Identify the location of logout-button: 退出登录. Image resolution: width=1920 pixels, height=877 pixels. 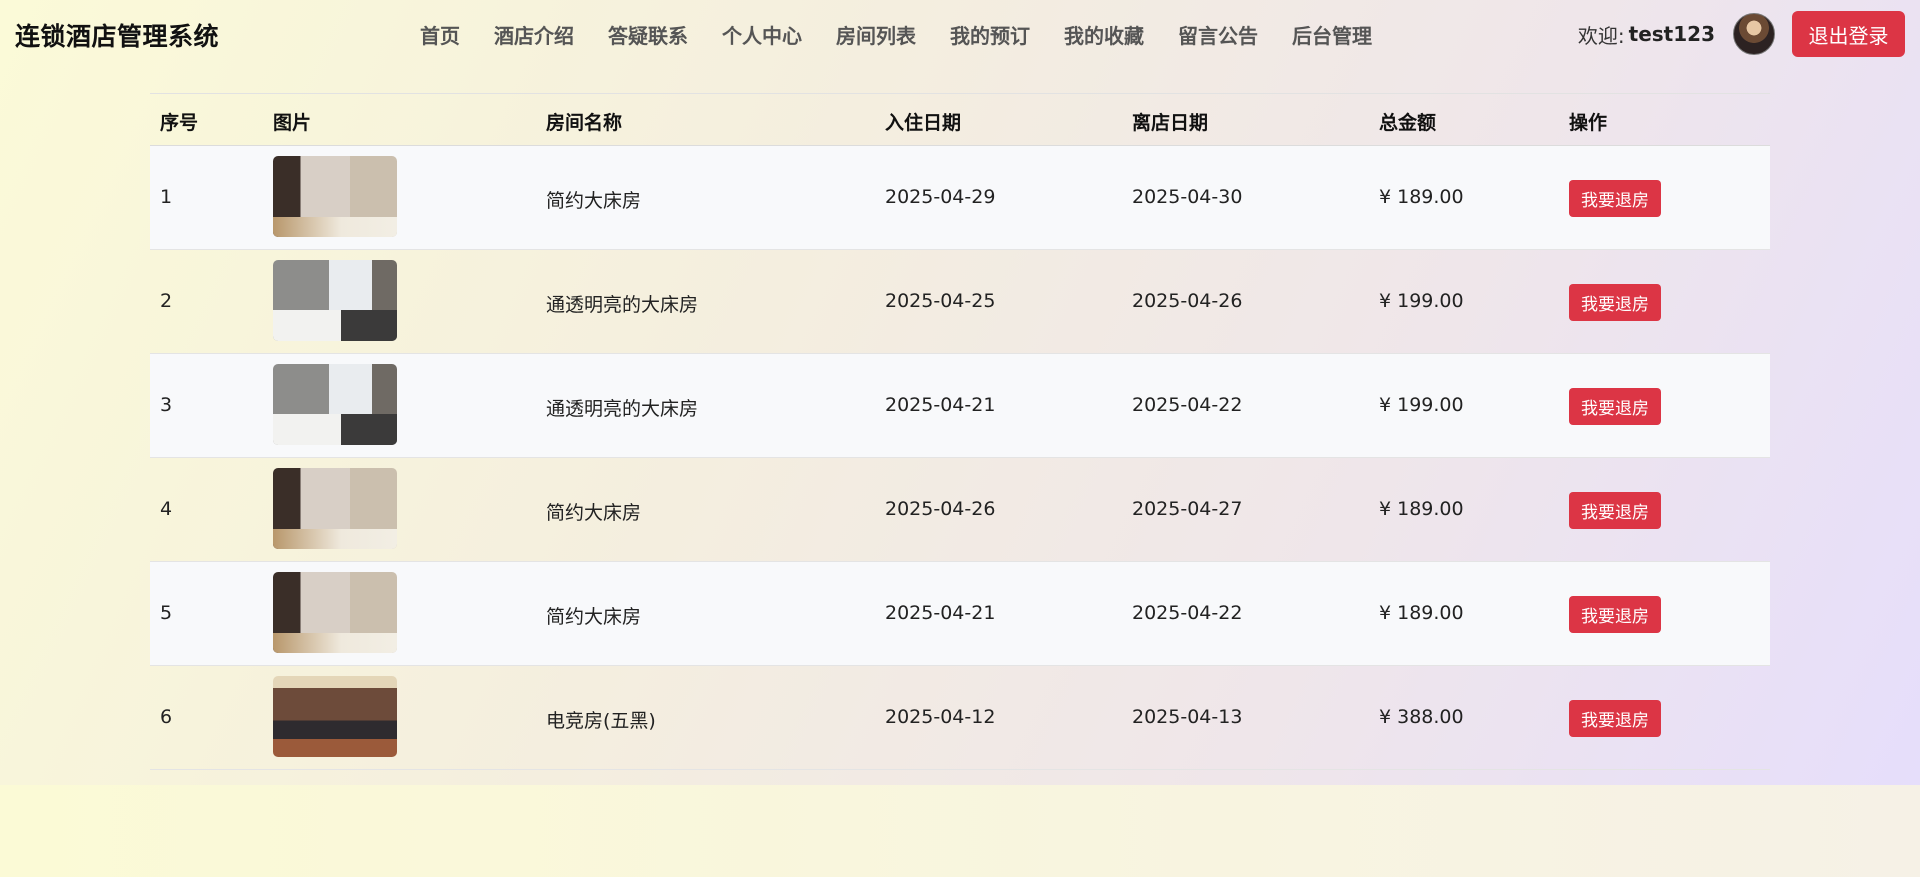
(1848, 34).